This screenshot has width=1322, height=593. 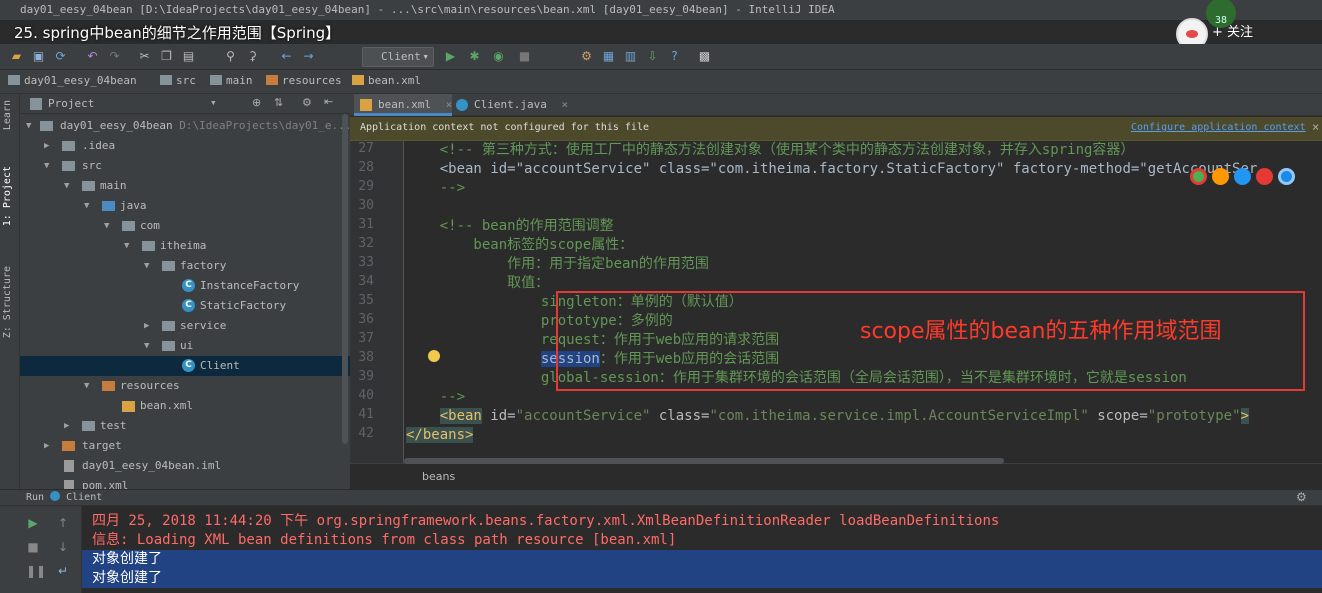 What do you see at coordinates (185, 246) in the screenshot?
I see `tree-item-itheima: ▼ itheima` at bounding box center [185, 246].